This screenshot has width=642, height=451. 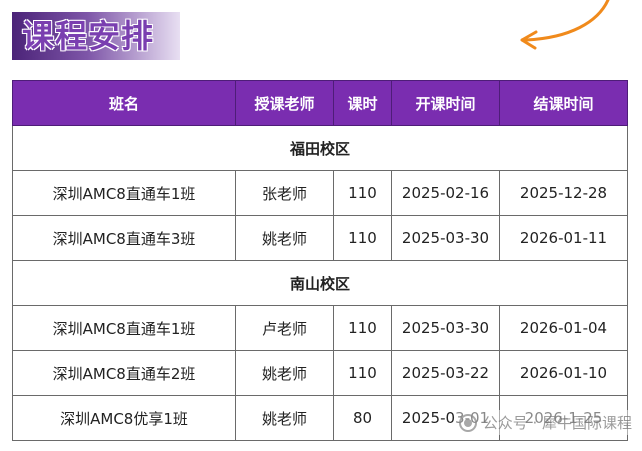 I want to click on campus-row-futian: 福田校区, so click(x=320, y=148).